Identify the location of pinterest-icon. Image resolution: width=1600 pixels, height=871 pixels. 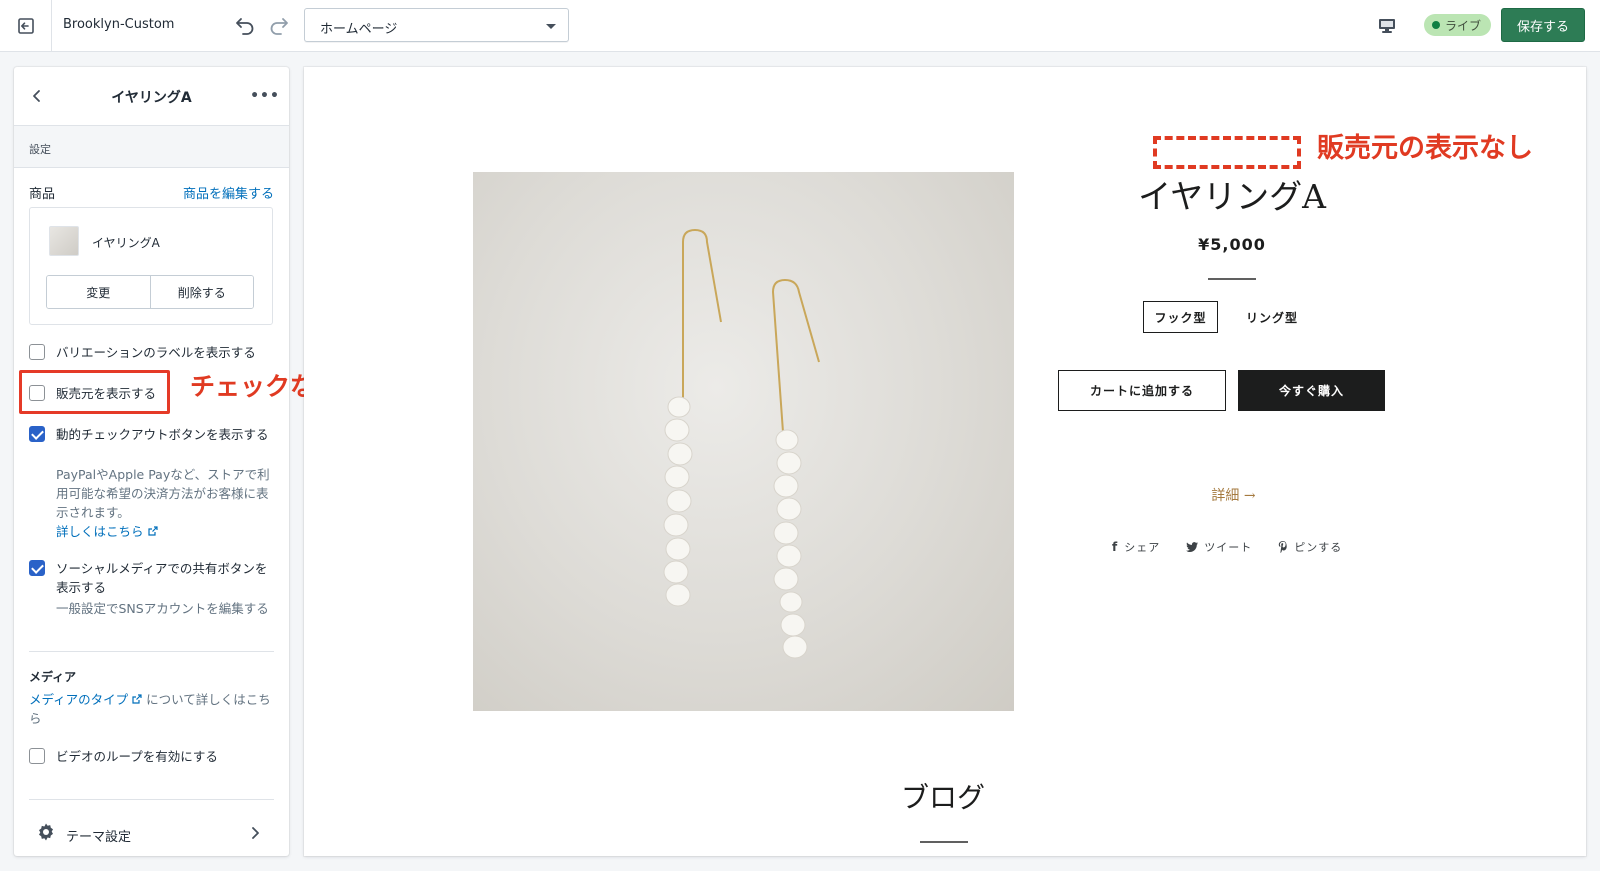
(1283, 547).